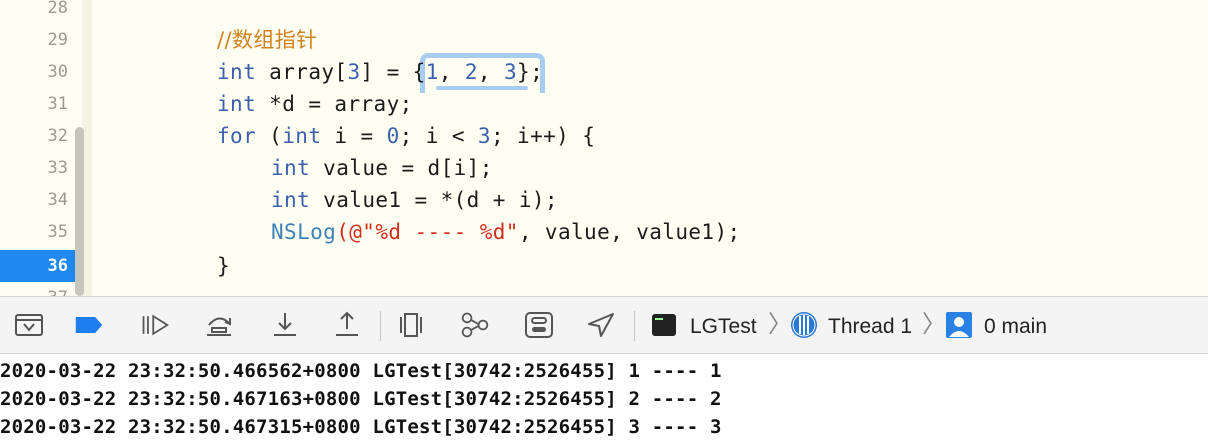  What do you see at coordinates (57, 168) in the screenshot?
I see `line-number: 33` at bounding box center [57, 168].